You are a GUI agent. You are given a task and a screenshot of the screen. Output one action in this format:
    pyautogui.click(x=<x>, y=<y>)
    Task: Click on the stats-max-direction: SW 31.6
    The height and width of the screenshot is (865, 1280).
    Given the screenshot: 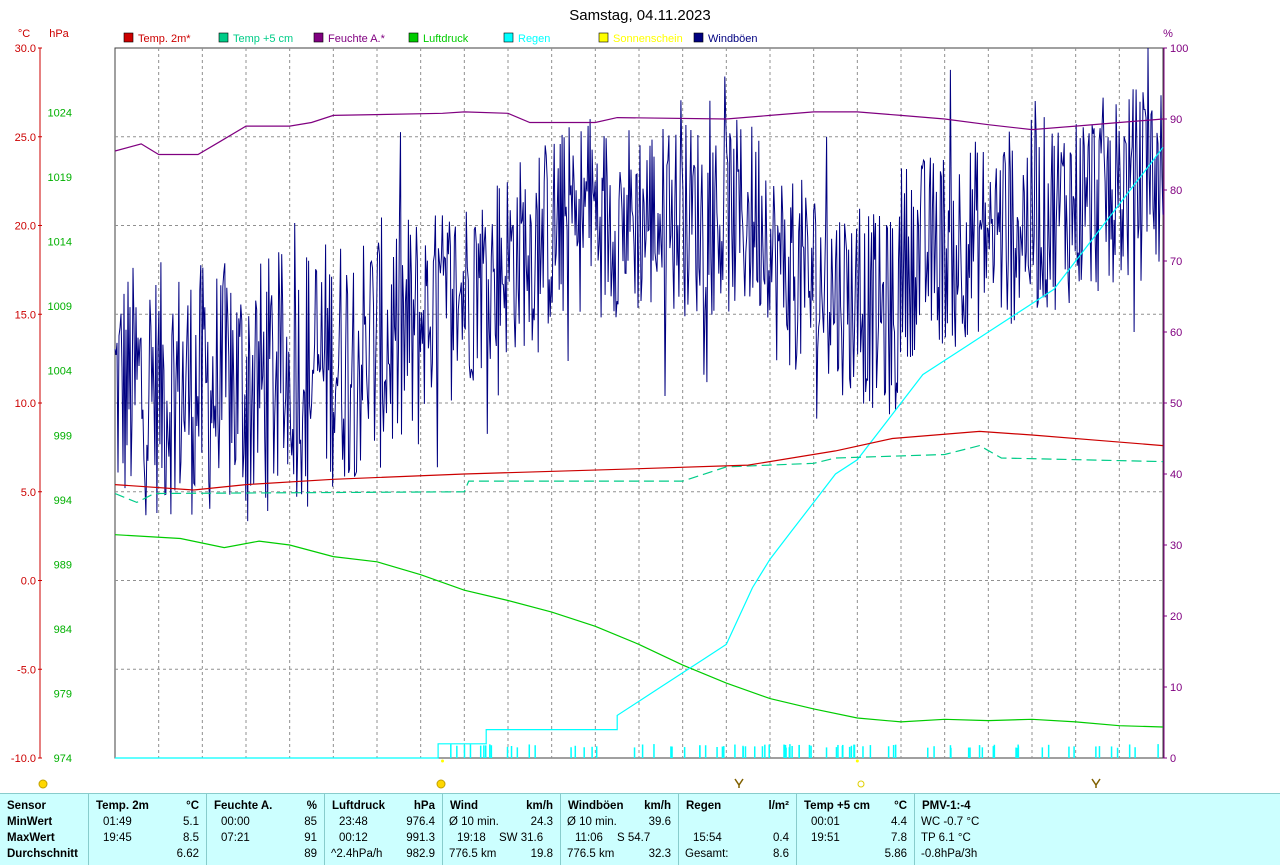 What is the action you would take?
    pyautogui.click(x=521, y=838)
    